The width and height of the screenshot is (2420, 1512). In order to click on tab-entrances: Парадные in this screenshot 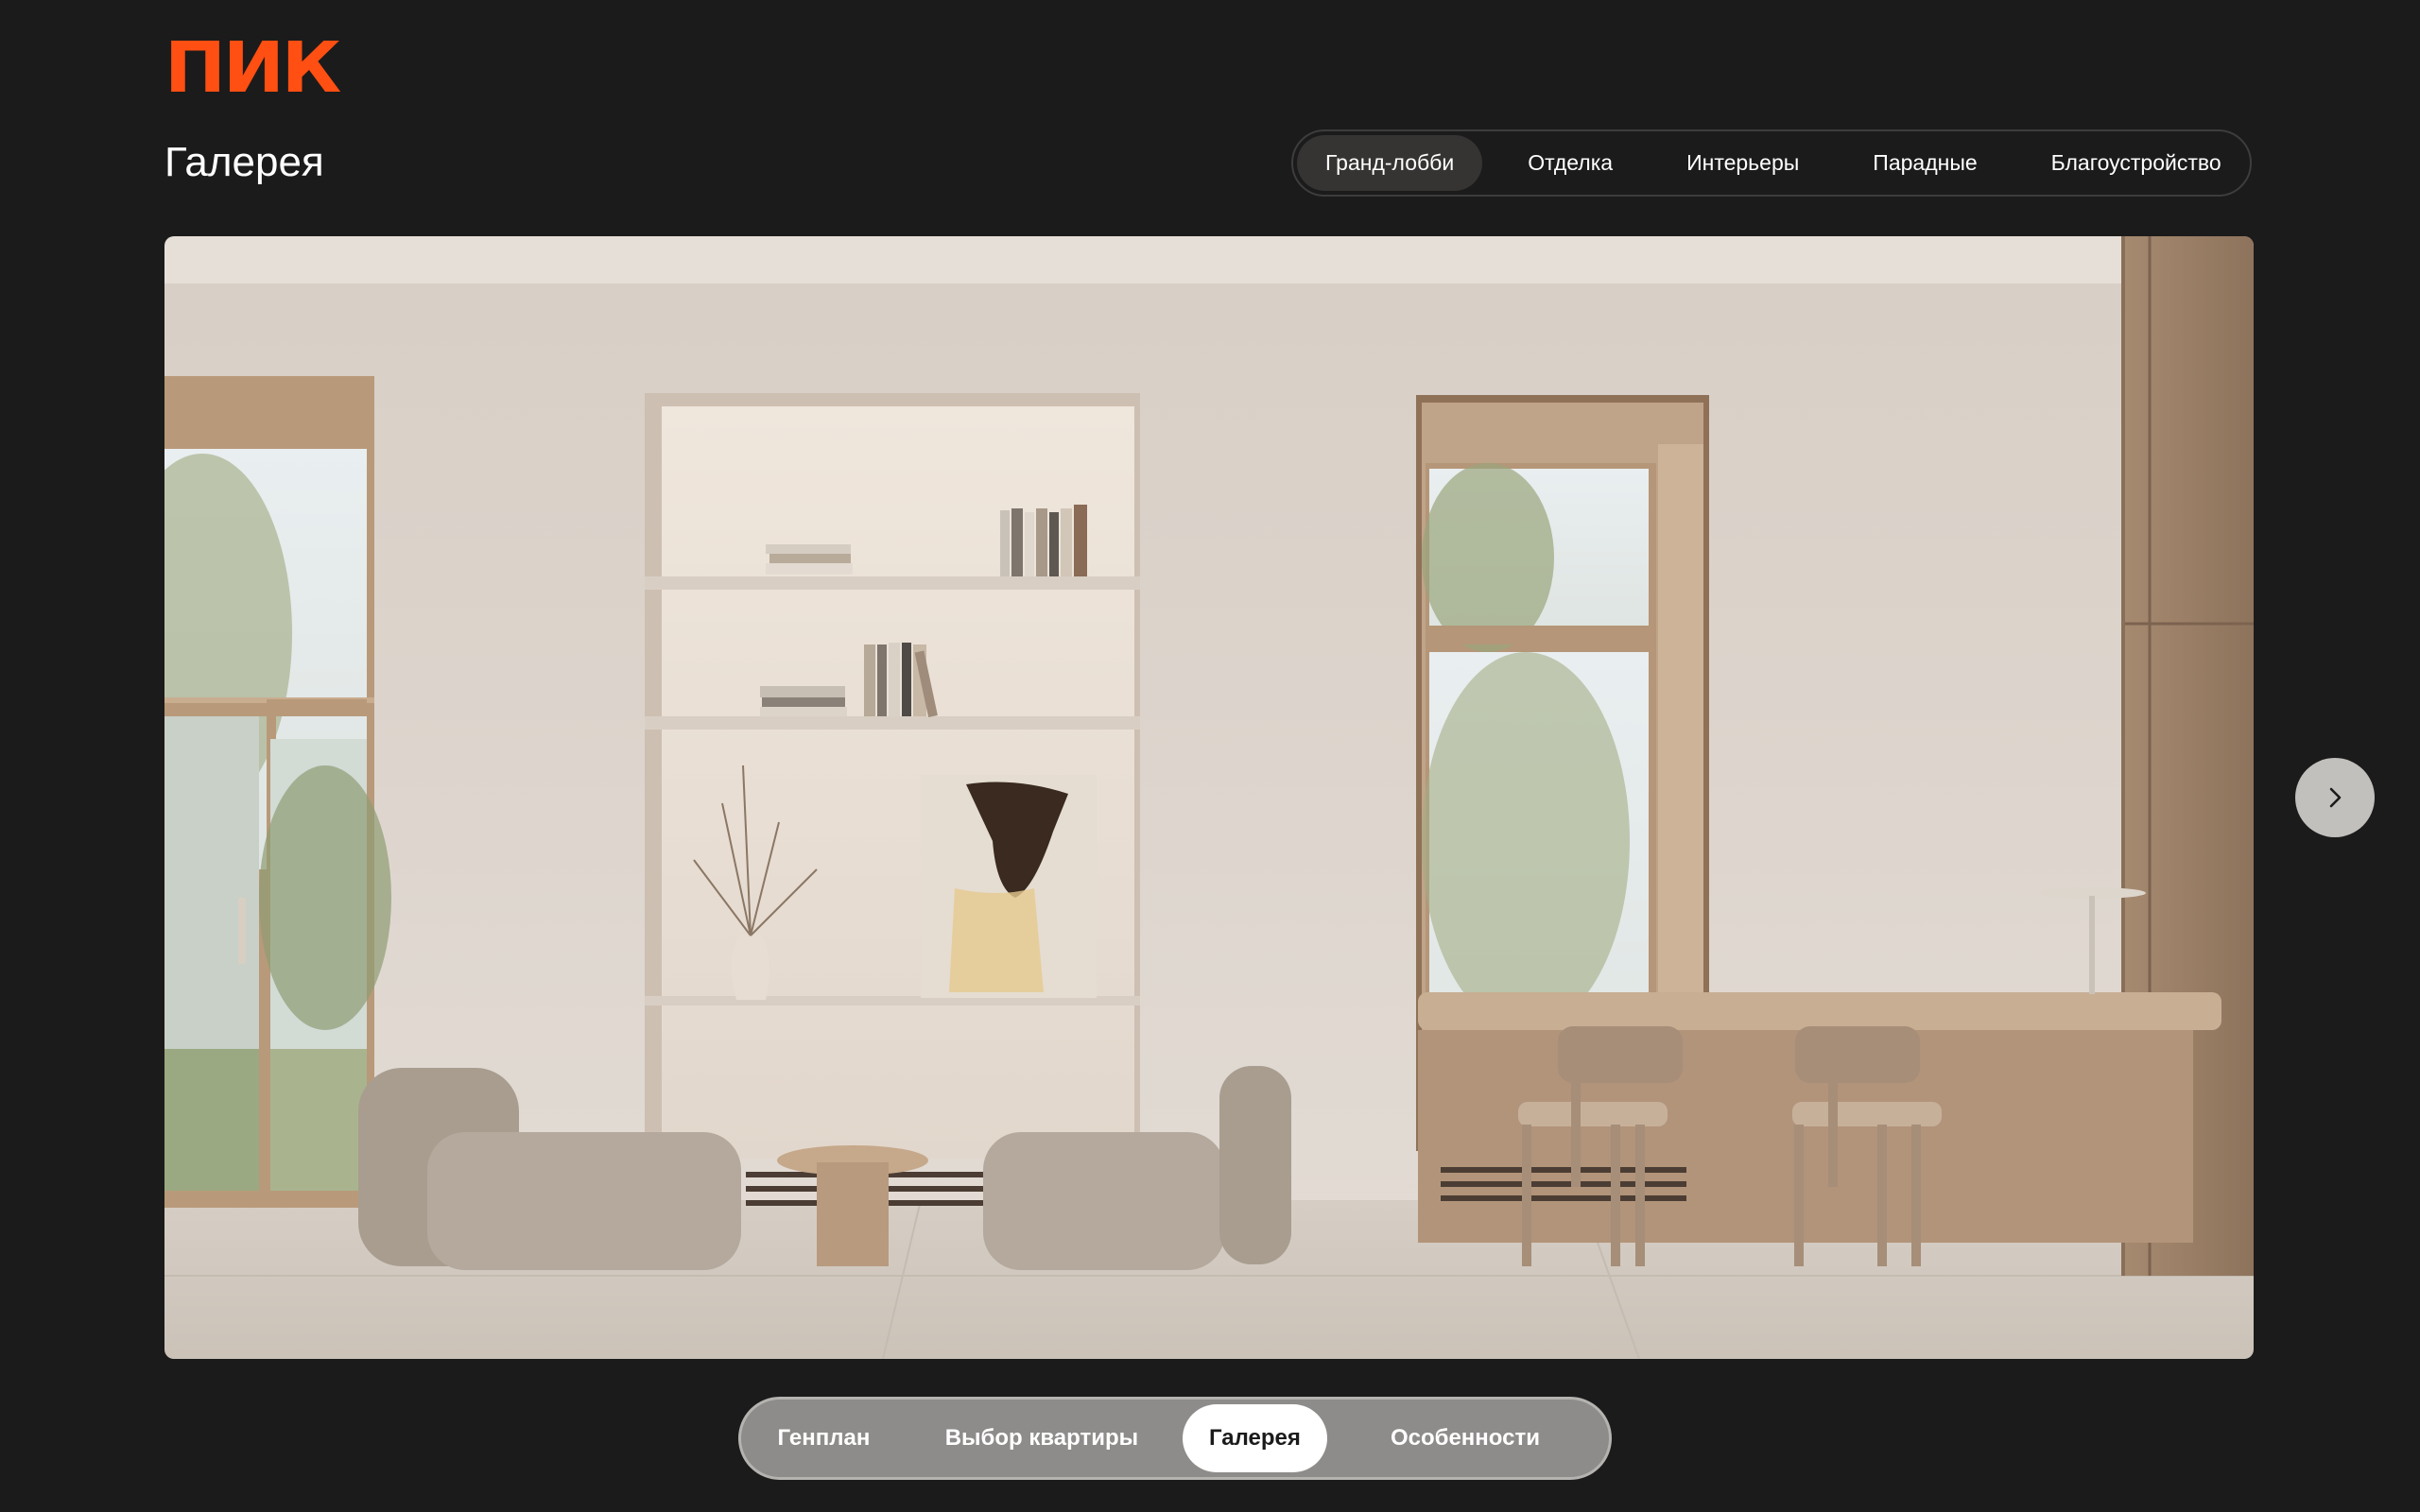, I will do `click(1924, 163)`.